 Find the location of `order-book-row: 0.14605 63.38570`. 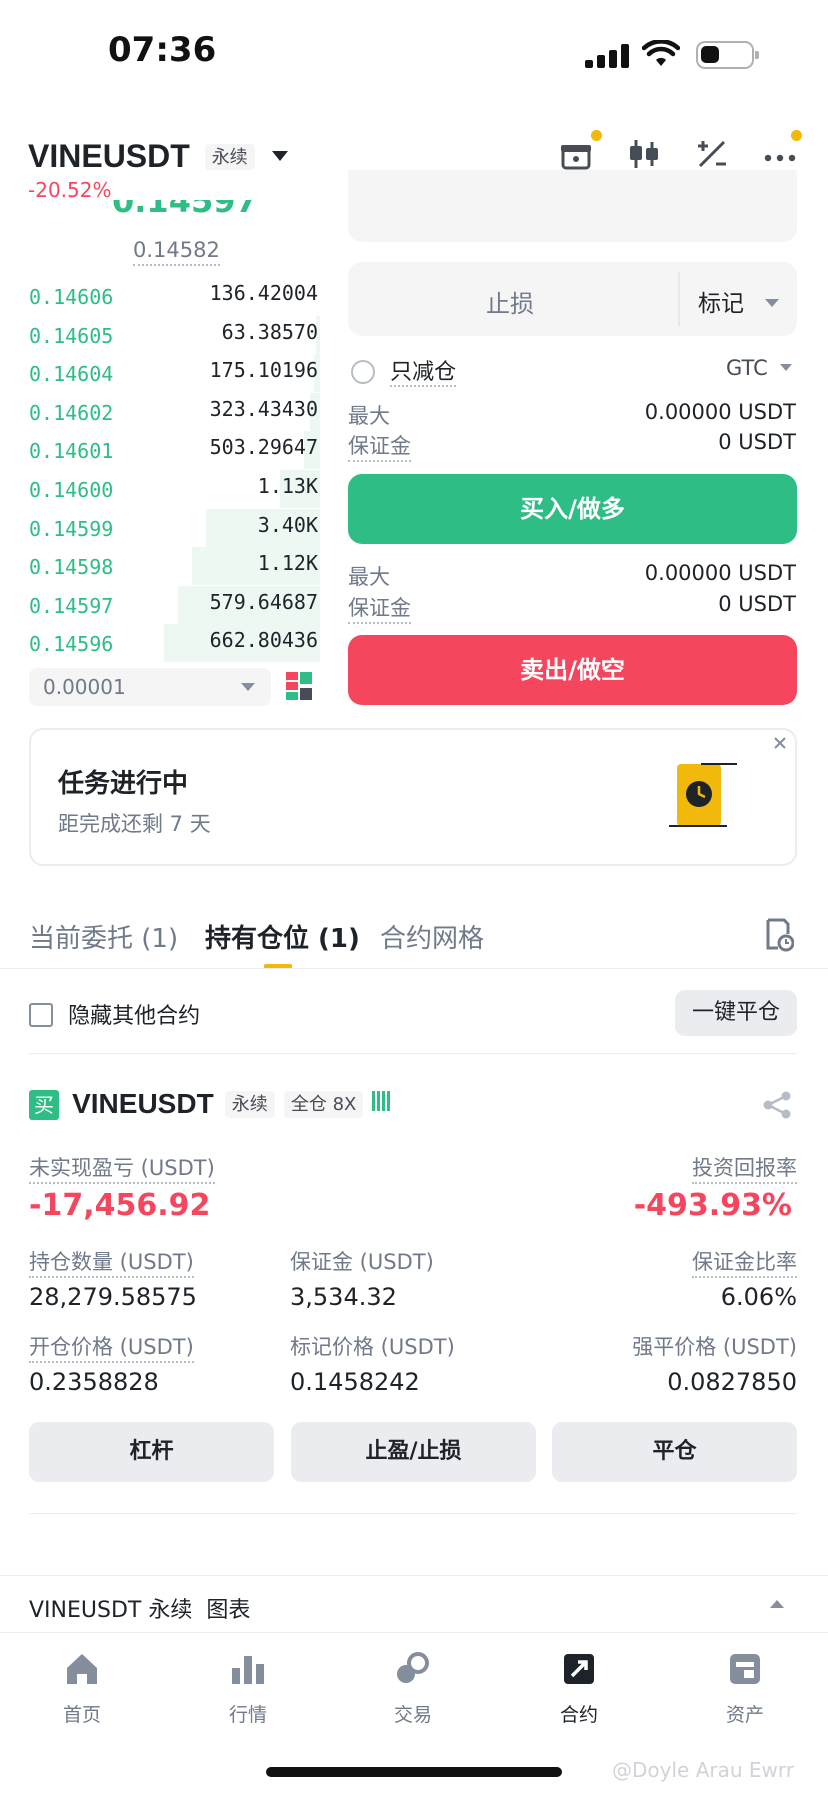

order-book-row: 0.14605 63.38570 is located at coordinates (160, 334).